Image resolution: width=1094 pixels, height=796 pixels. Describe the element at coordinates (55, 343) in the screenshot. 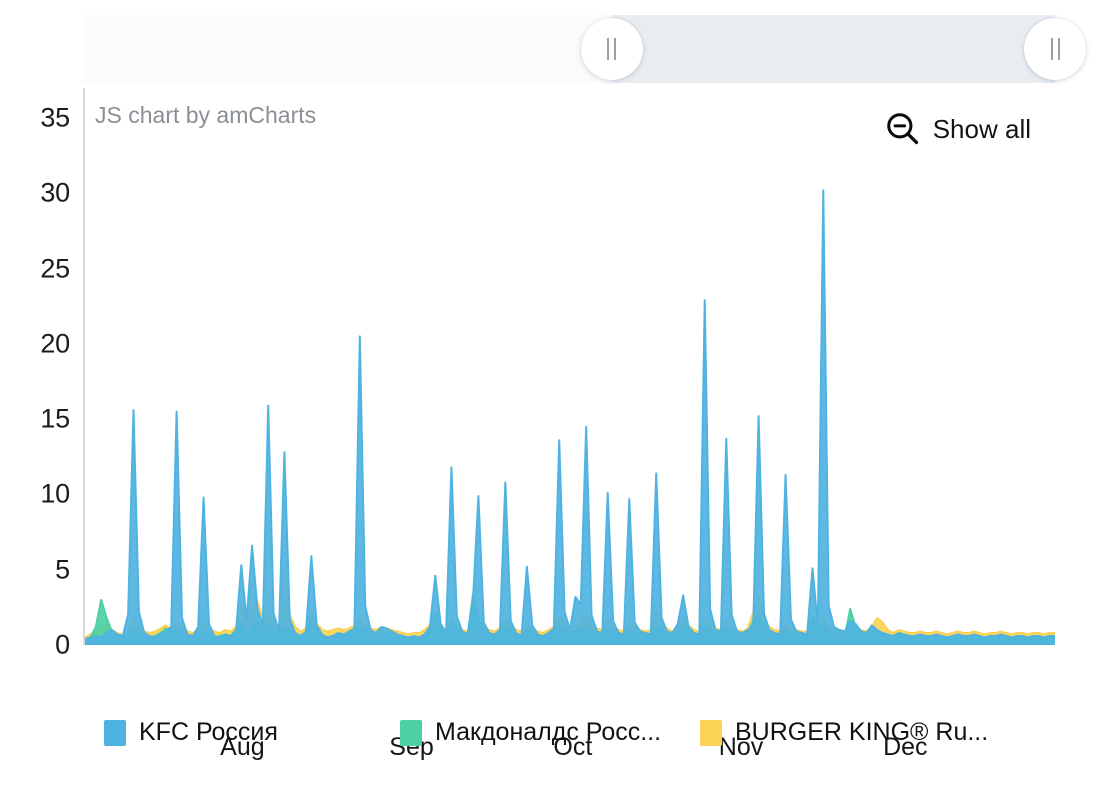

I see `y-axis-tick: 20` at that location.